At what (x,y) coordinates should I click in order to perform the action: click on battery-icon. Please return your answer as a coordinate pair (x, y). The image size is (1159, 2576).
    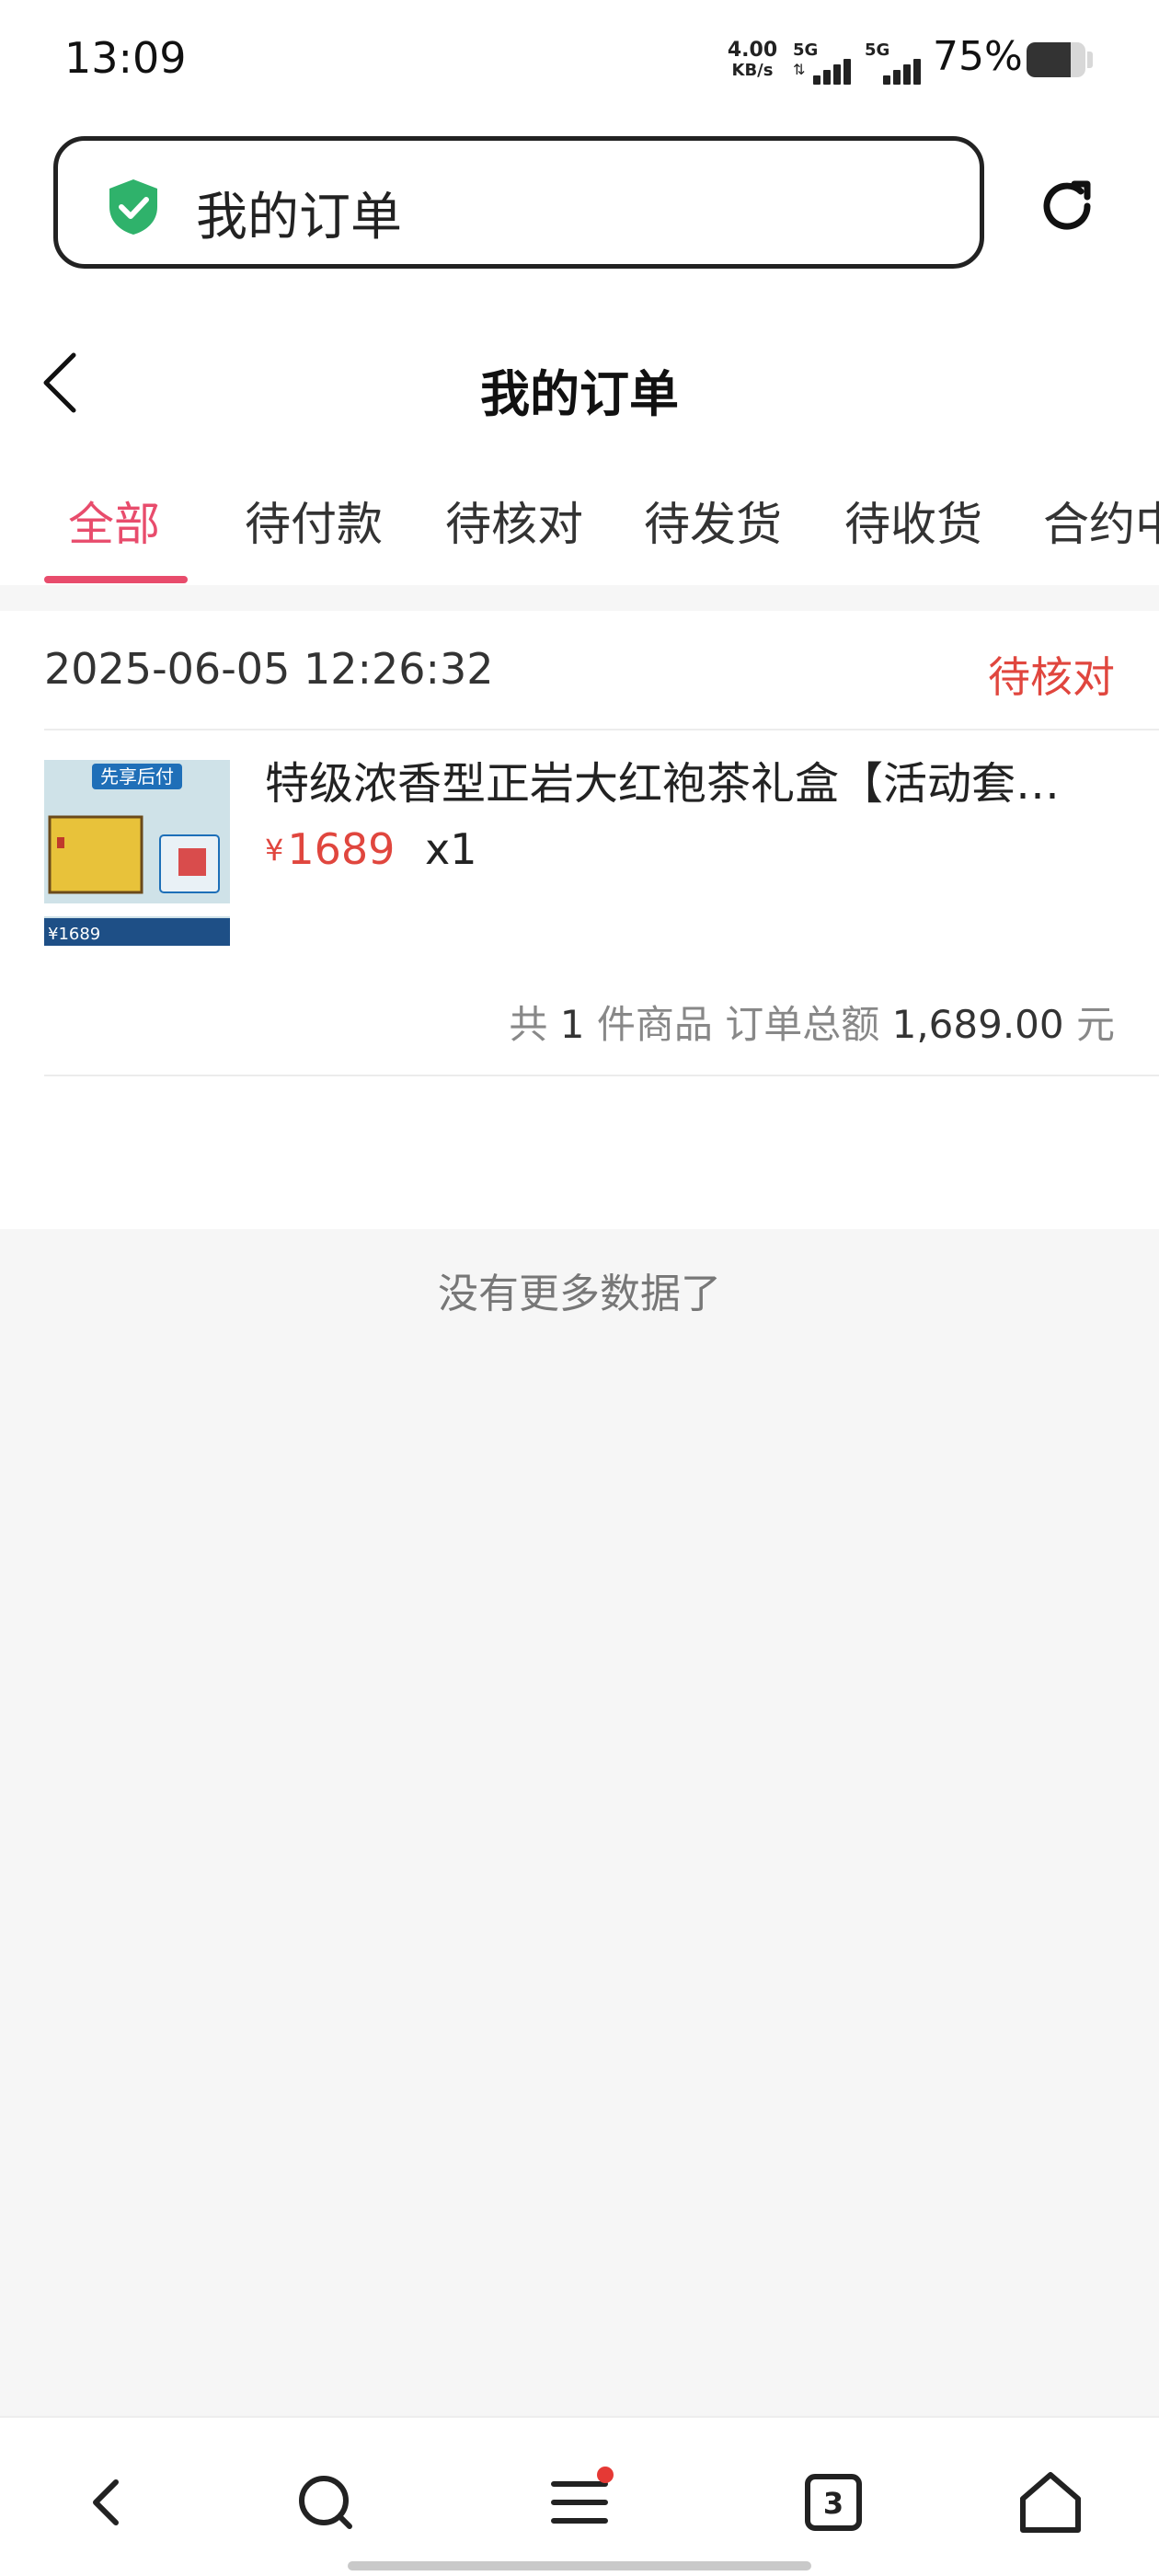
    Looking at the image, I should click on (1056, 59).